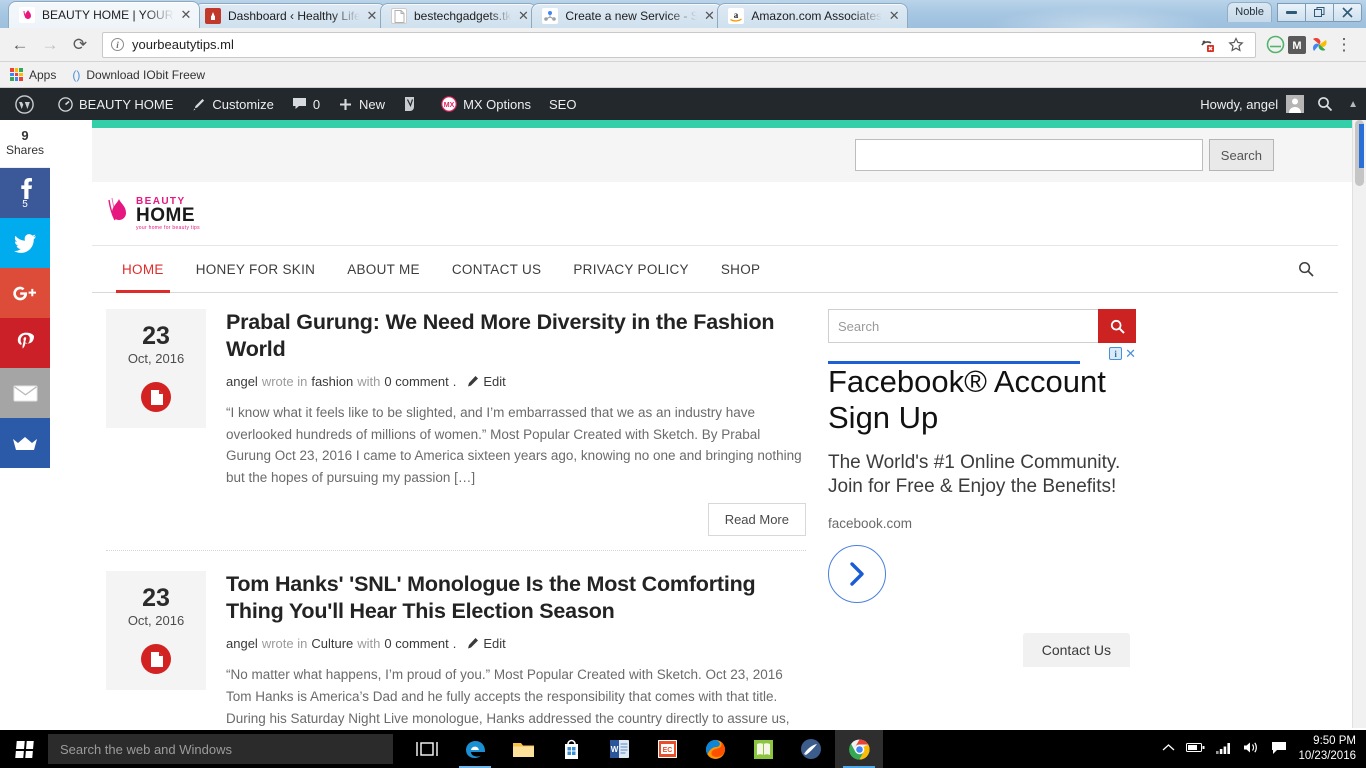 This screenshot has height=768, width=1366. What do you see at coordinates (1318, 269) in the screenshot?
I see `nav-search-icon` at bounding box center [1318, 269].